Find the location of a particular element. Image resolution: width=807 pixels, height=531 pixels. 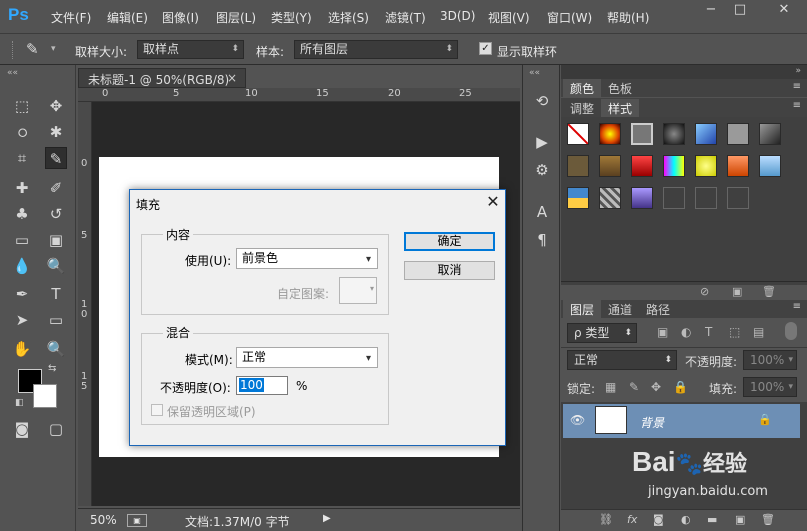

character-panel-icon: A is located at coordinates (542, 212).